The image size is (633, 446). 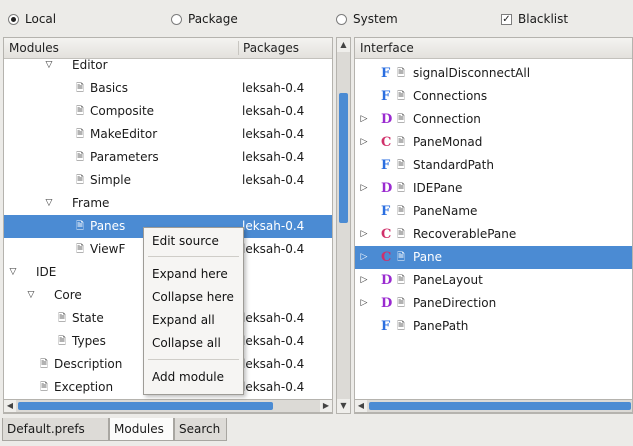 What do you see at coordinates (493, 211) in the screenshot?
I see `interface-row: F 🗎 PaneName` at bounding box center [493, 211].